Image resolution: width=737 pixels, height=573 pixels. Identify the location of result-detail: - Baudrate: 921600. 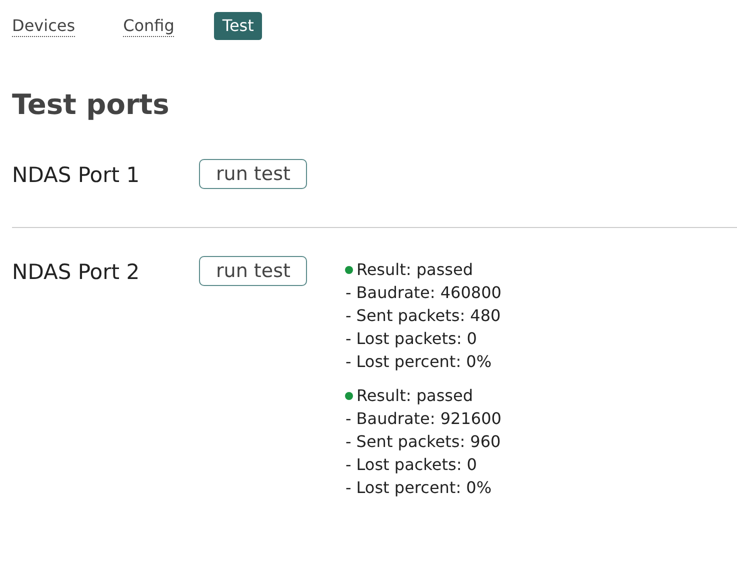
(423, 419).